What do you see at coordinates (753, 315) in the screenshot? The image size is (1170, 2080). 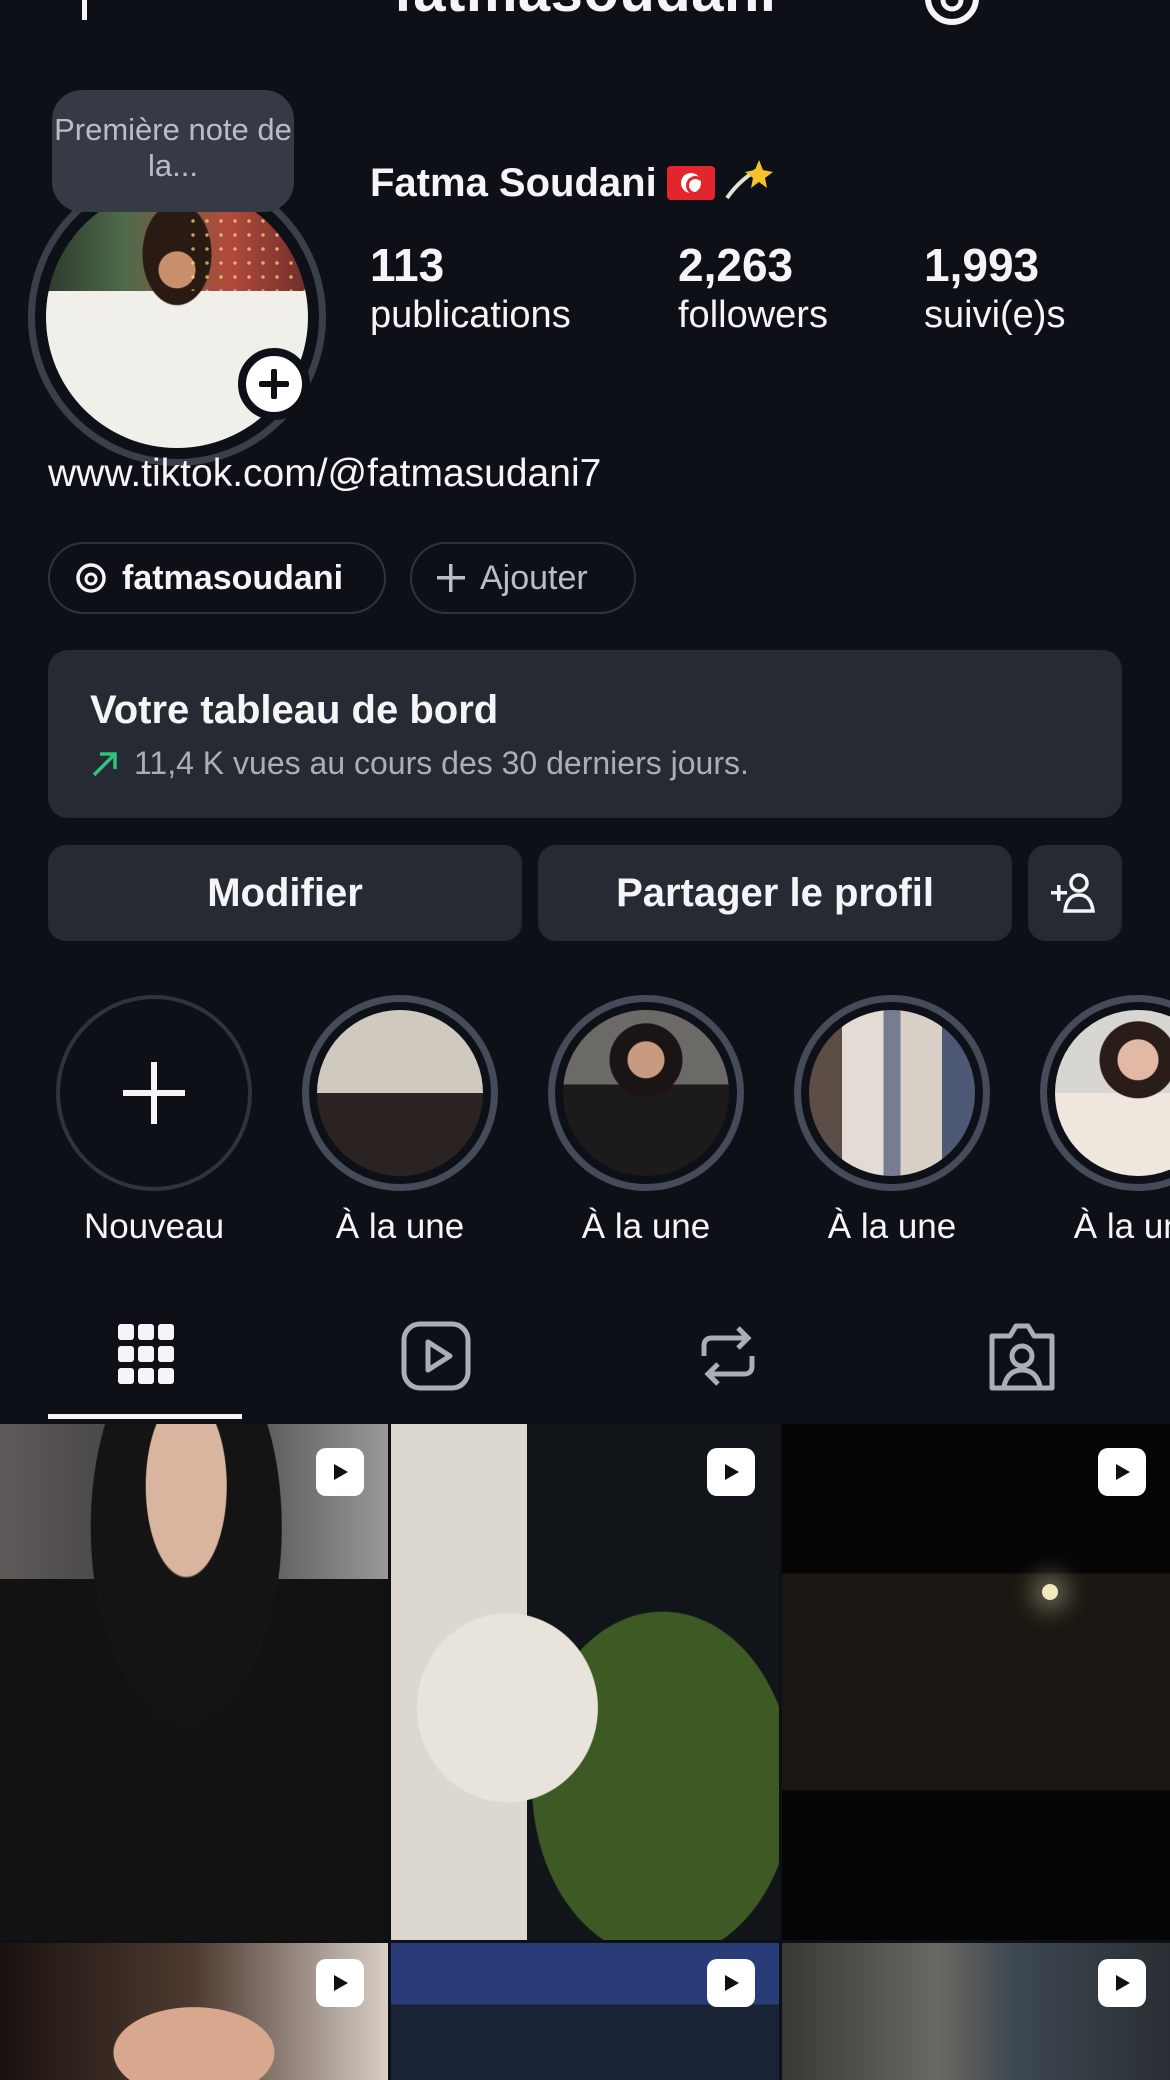 I see `stat-label: followers` at bounding box center [753, 315].